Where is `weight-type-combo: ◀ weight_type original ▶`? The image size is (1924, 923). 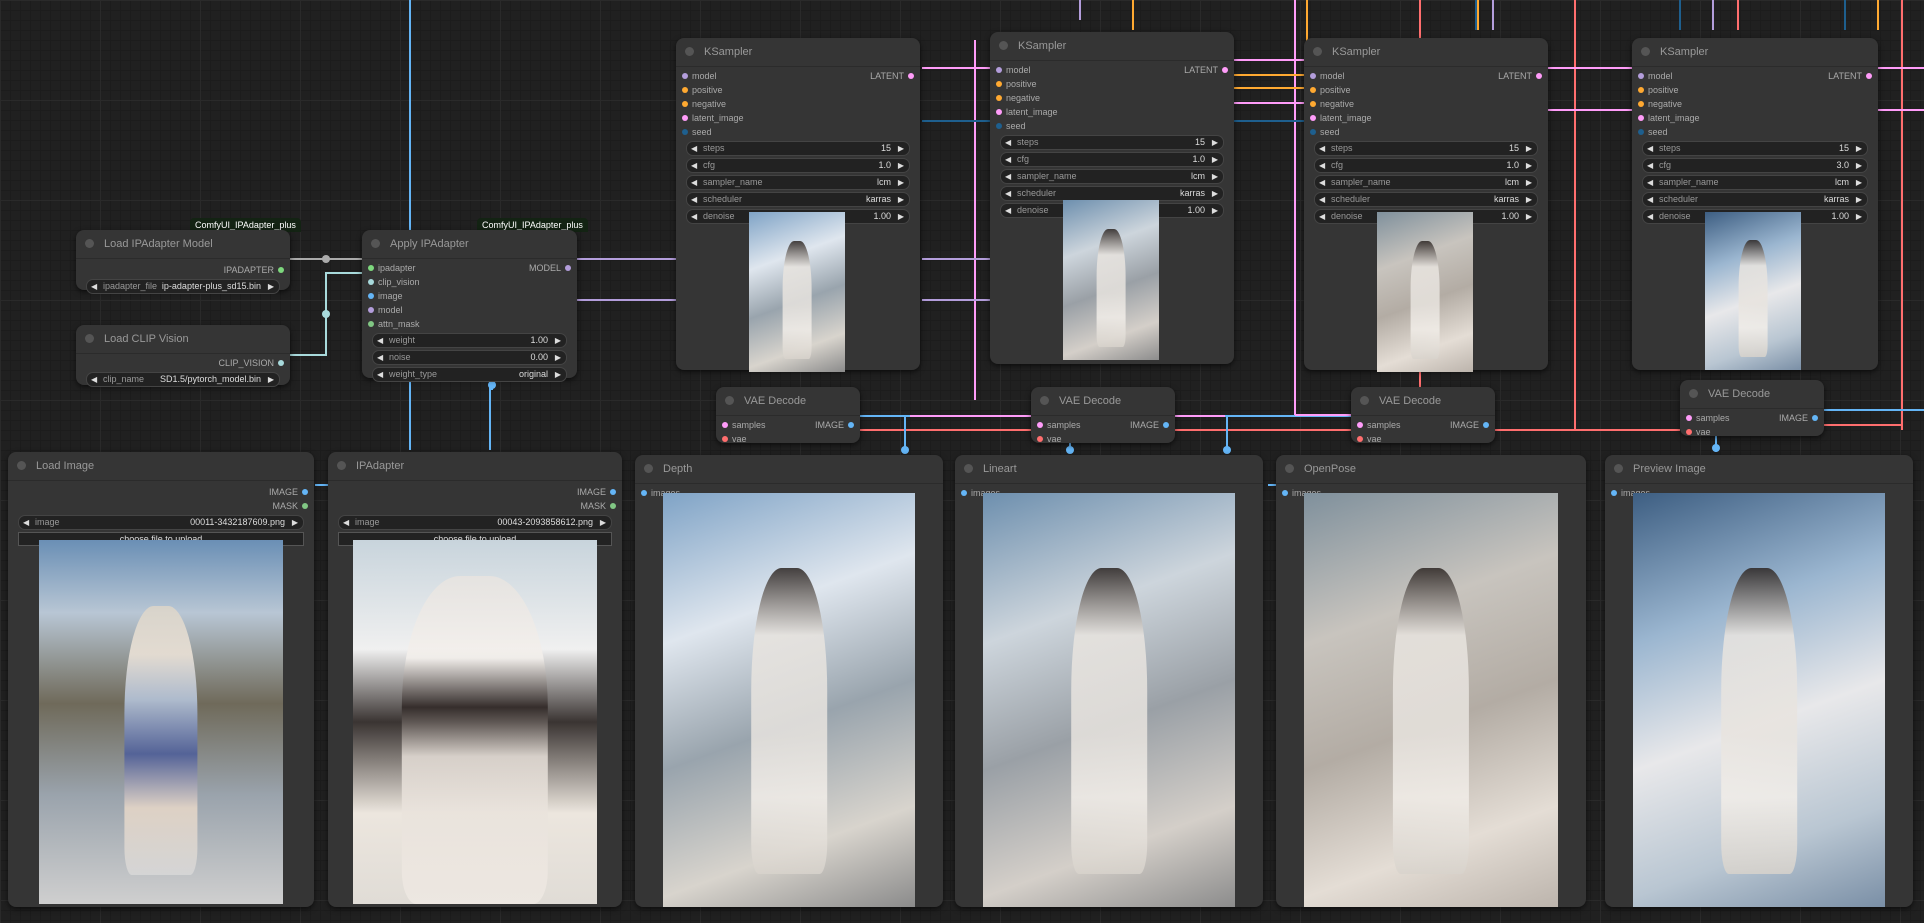
weight-type-combo: ◀ weight_type original ▶ is located at coordinates (469, 374).